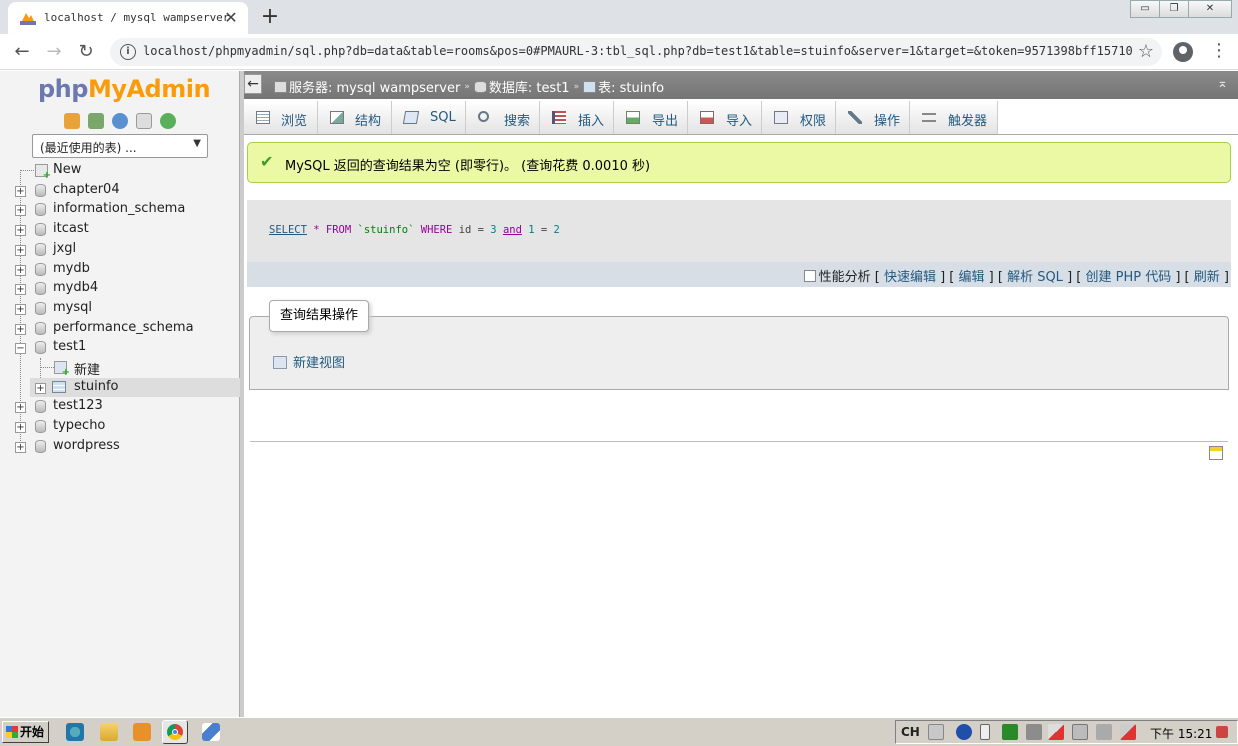  What do you see at coordinates (529, 88) in the screenshot?
I see `breadcrumb-database-label: 数据库: test1` at bounding box center [529, 88].